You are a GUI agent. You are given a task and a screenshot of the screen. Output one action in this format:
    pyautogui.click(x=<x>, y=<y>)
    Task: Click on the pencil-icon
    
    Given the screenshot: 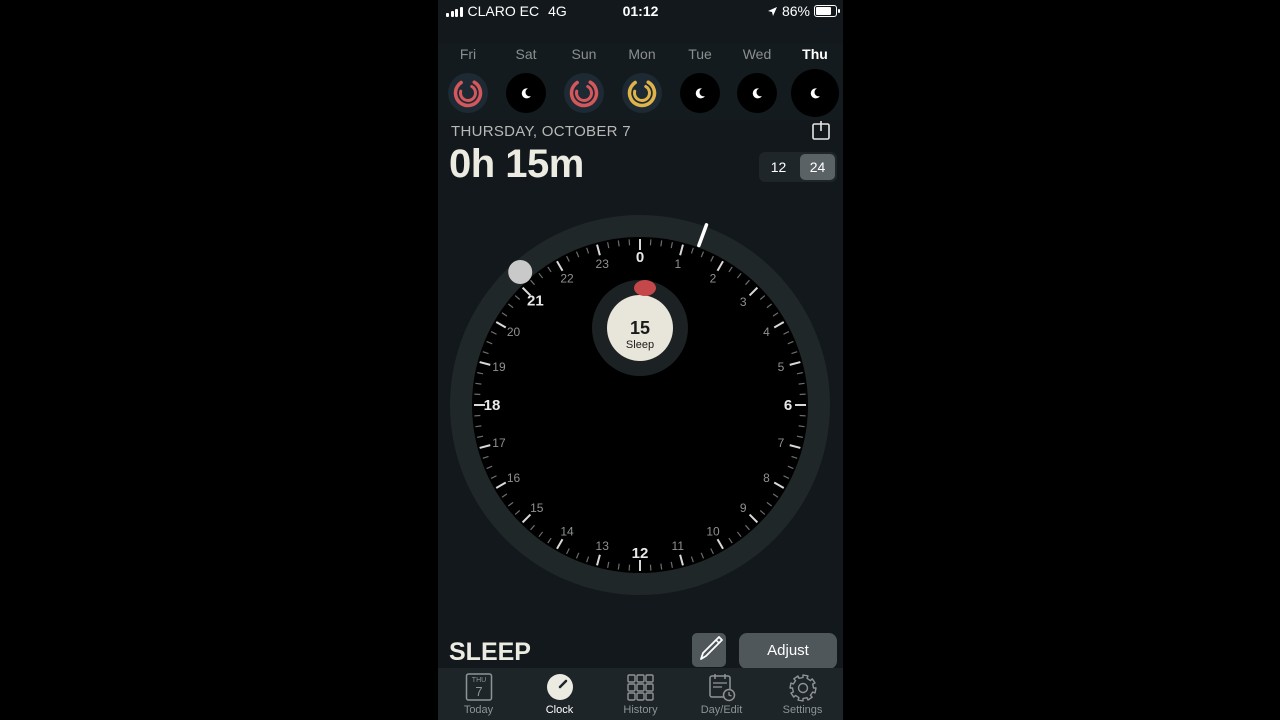 What is the action you would take?
    pyautogui.click(x=711, y=648)
    